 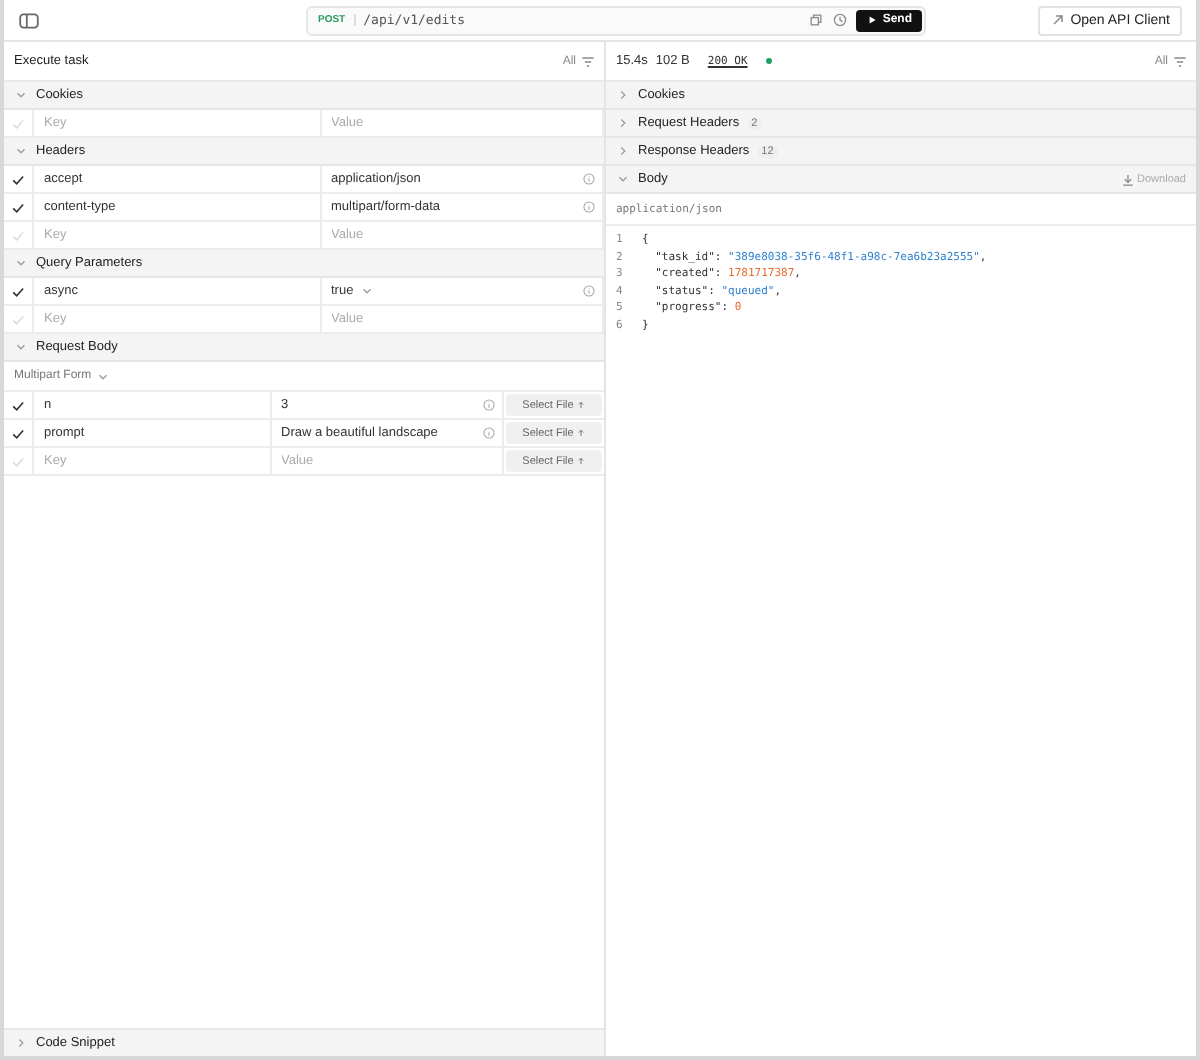 What do you see at coordinates (816, 20) in the screenshot?
I see `copy-icon` at bounding box center [816, 20].